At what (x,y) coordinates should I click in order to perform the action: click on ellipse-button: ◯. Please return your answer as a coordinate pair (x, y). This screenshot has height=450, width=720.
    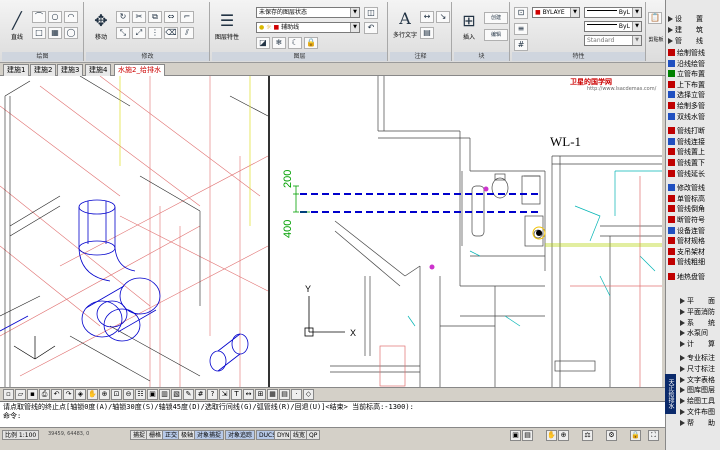
    Looking at the image, I should click on (71, 33).